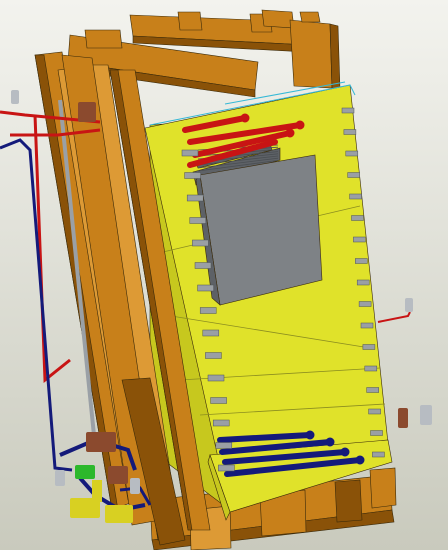  I want to click on radiator, so click(257, 224).